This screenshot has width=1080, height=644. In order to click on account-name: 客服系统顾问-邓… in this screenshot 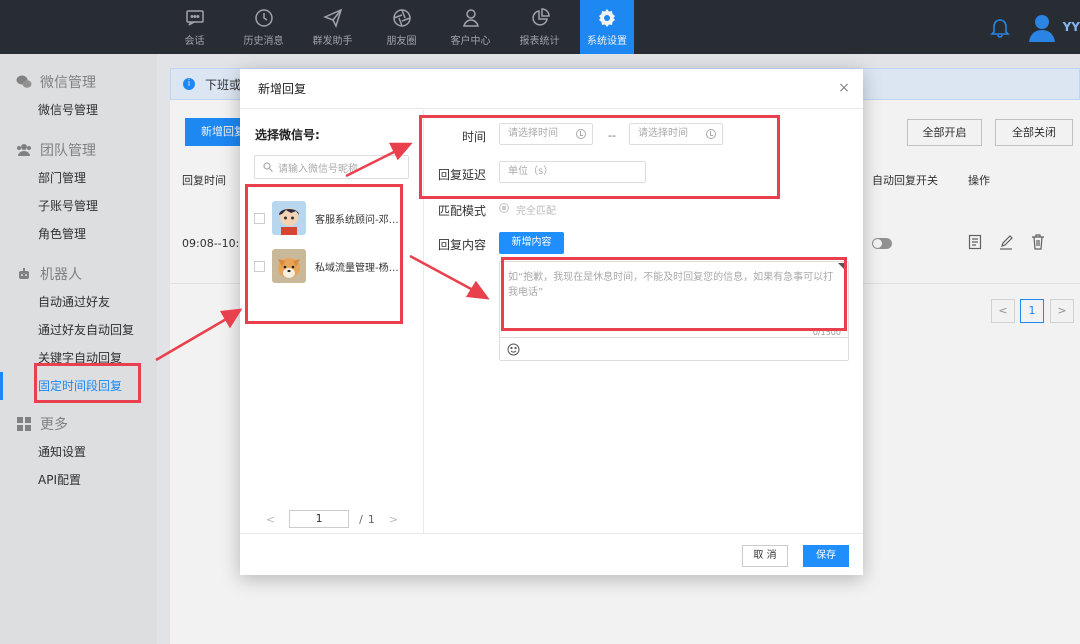, I will do `click(357, 220)`.